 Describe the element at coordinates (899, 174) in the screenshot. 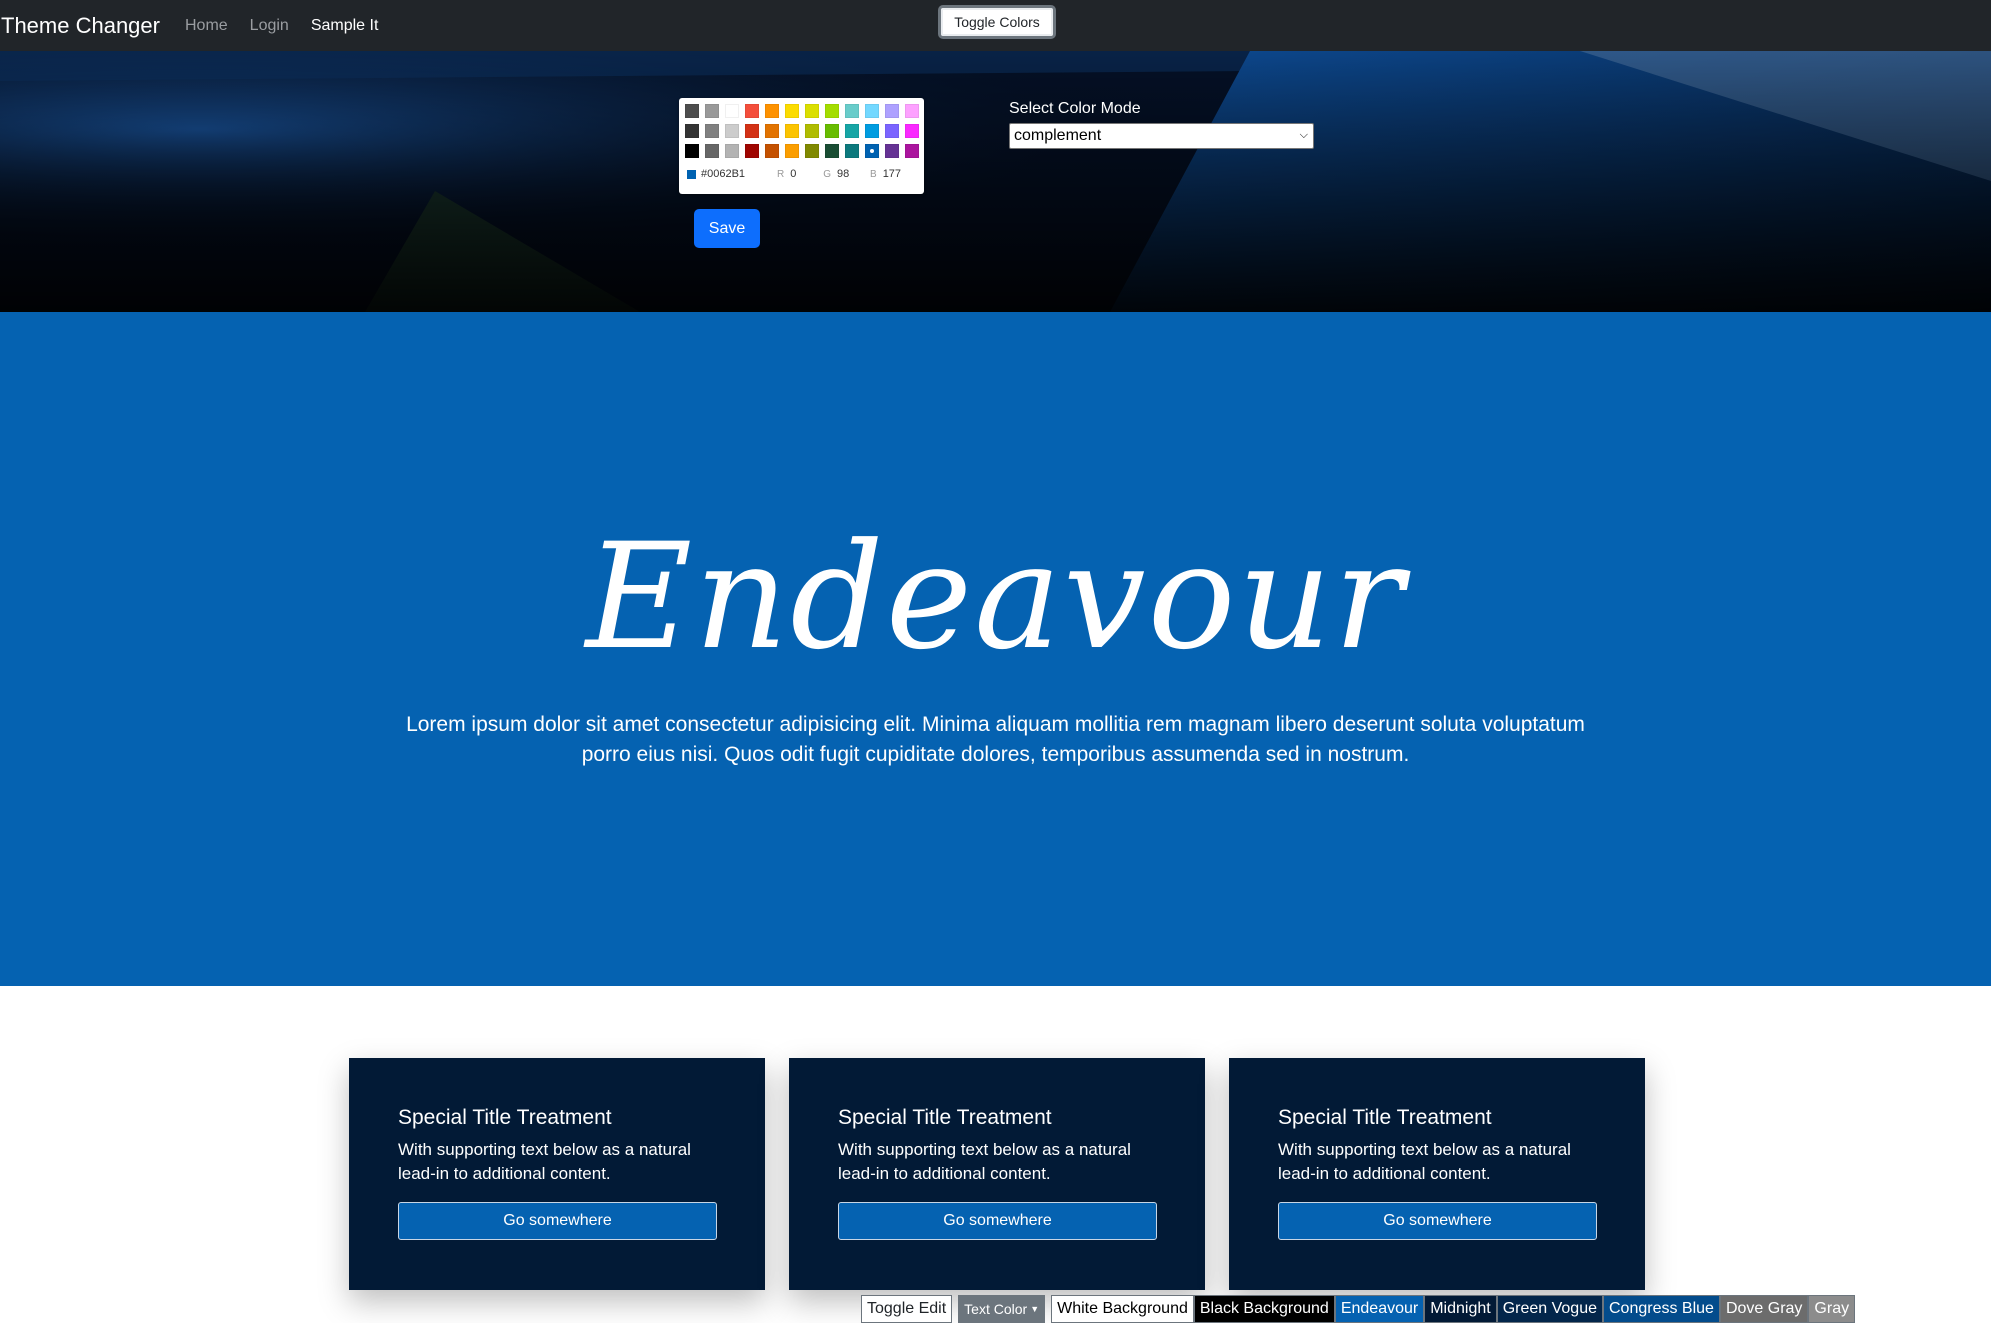

I see `b-input: 177` at that location.